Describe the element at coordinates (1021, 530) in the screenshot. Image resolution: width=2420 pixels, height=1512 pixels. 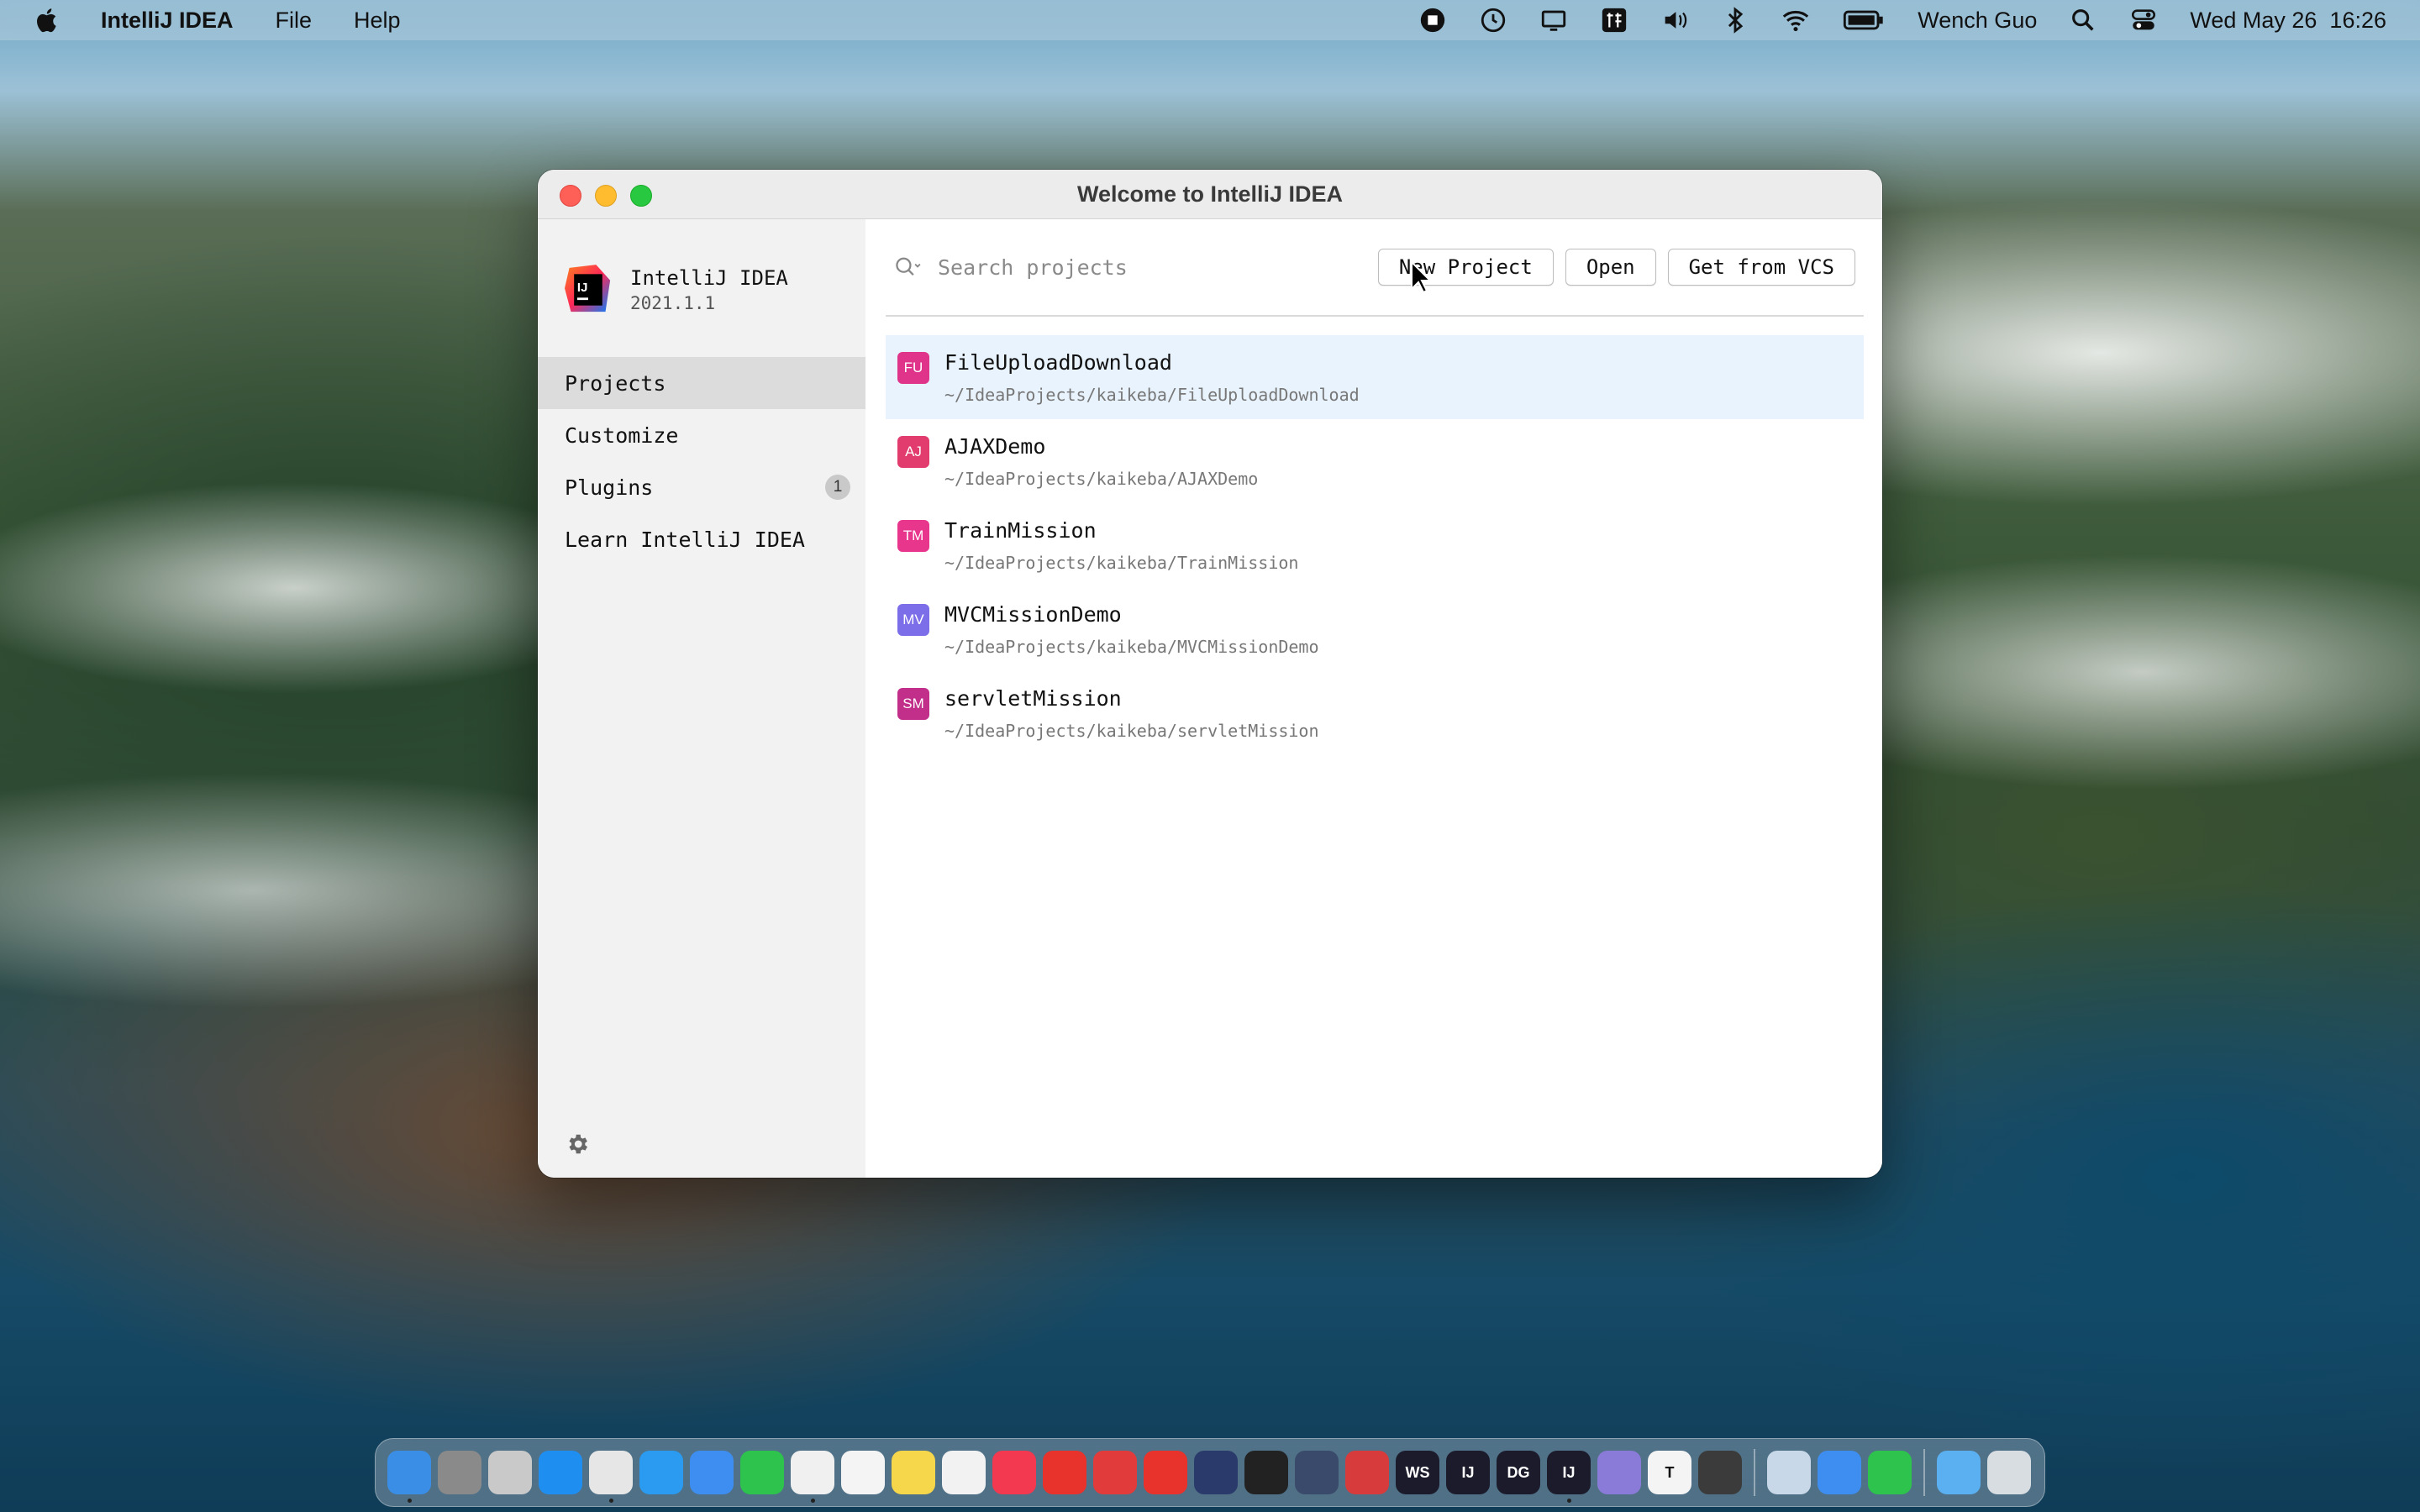
I see `project-name: TrainMission` at that location.